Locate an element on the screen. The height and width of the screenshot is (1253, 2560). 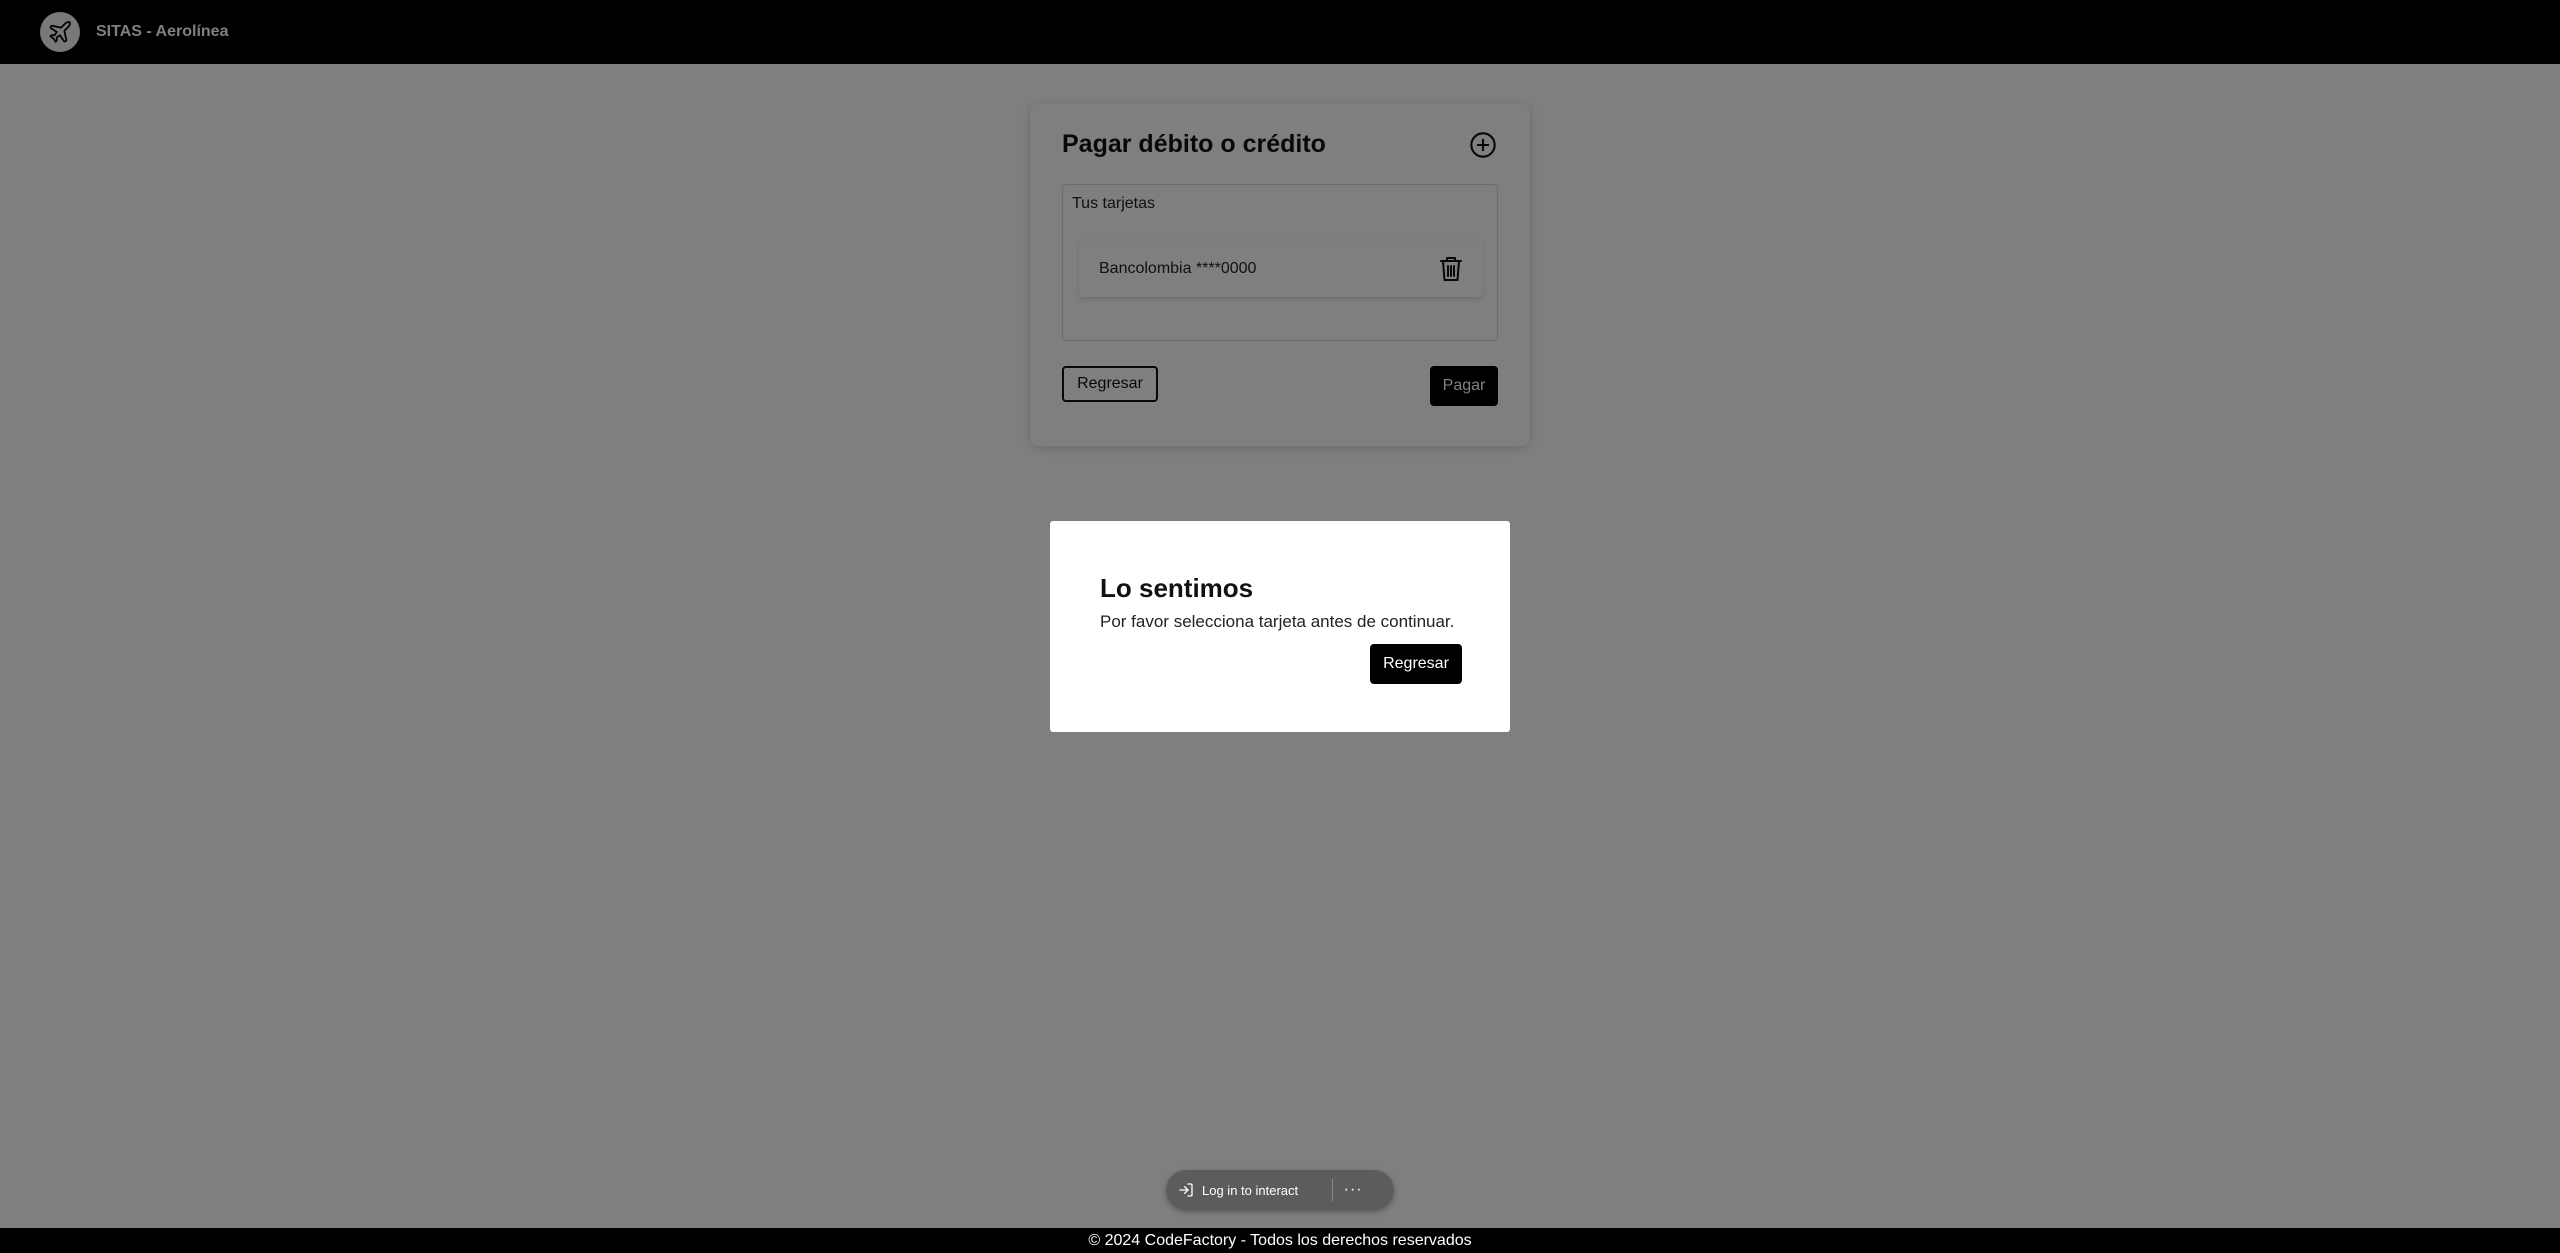
login-button: Log in to interact is located at coordinates (1238, 1190).